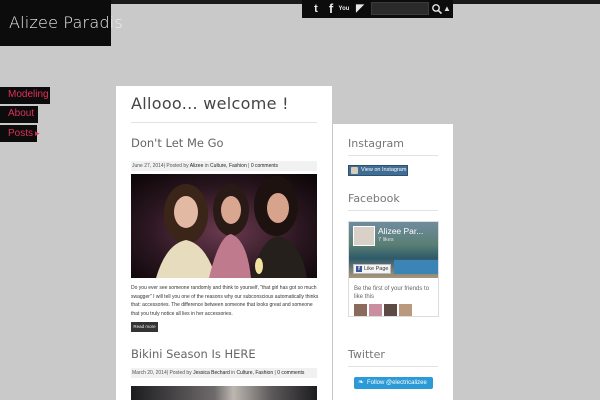  I want to click on nav-item-modeling: Modeling, so click(25, 95).